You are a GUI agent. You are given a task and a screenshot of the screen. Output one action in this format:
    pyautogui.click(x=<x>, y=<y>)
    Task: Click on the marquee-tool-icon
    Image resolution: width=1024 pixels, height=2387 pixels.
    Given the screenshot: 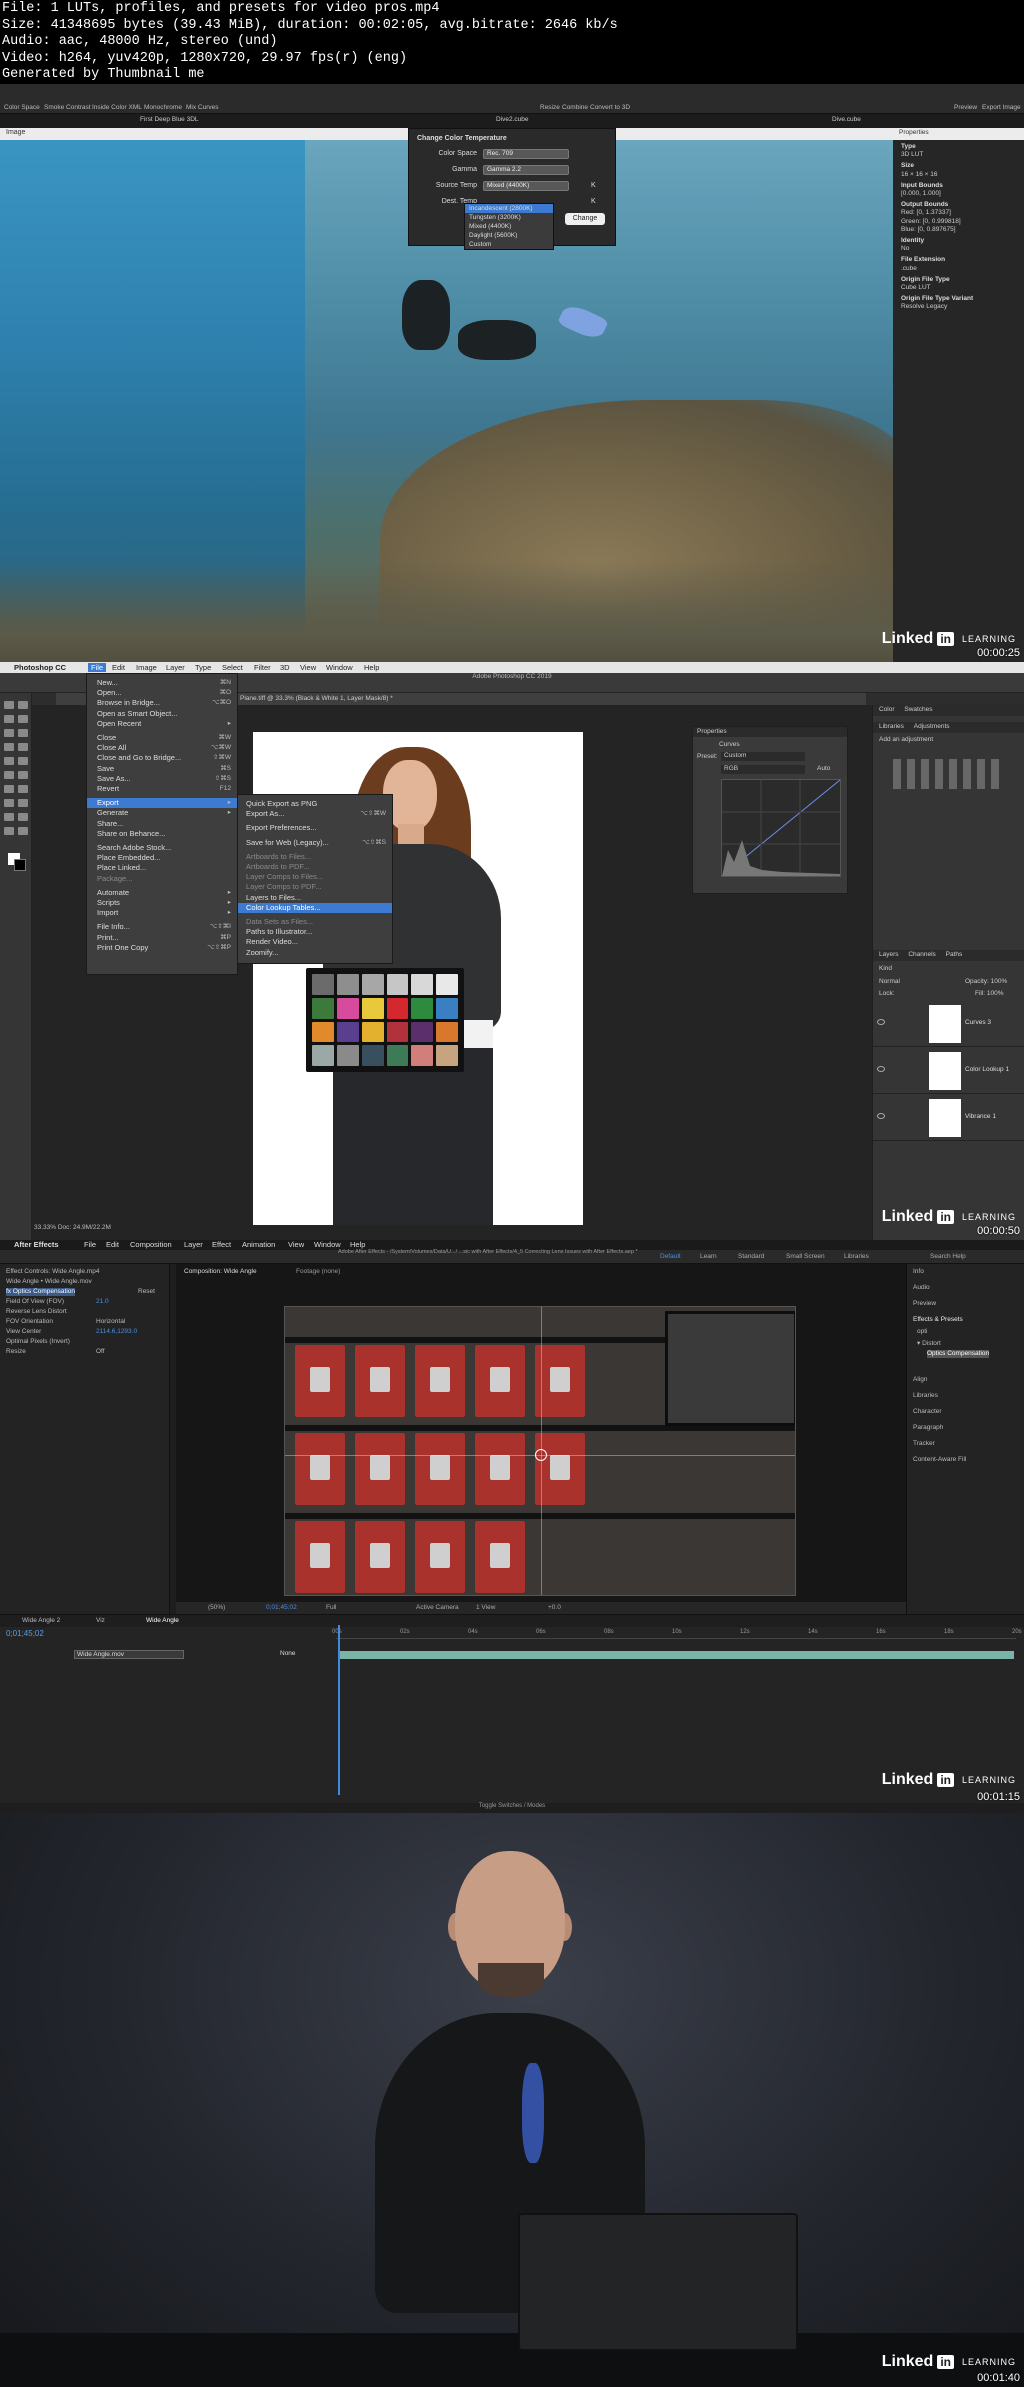 What is the action you would take?
    pyautogui.click(x=23, y=705)
    